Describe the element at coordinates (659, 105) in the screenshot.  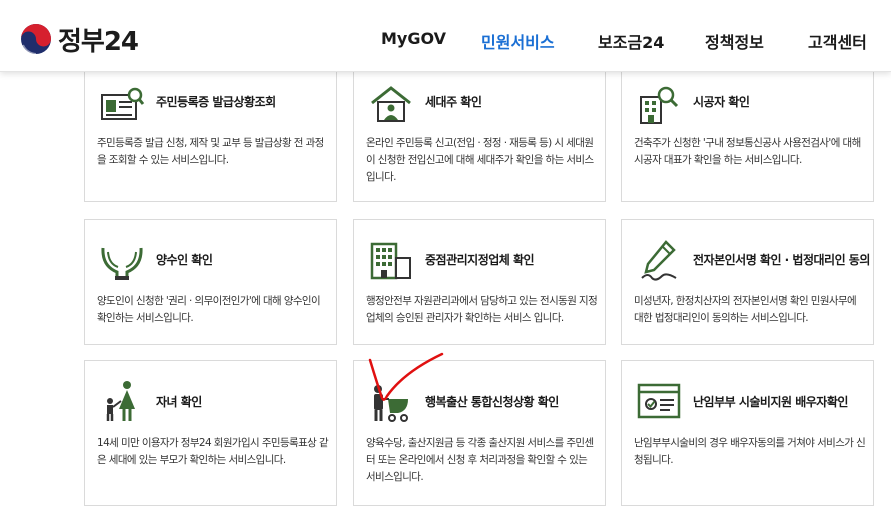
I see `building-search-icon` at that location.